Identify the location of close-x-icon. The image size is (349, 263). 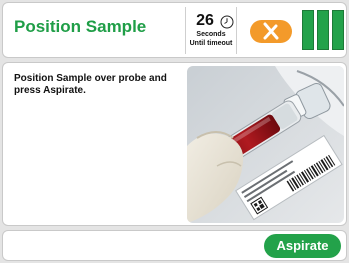
(271, 31).